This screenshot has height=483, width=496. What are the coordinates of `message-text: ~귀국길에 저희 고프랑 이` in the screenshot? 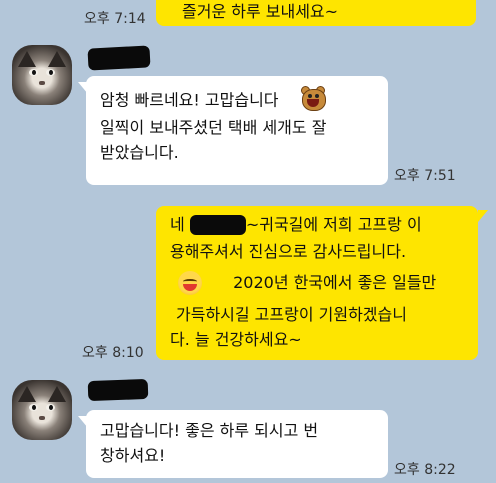 It's located at (333, 224).